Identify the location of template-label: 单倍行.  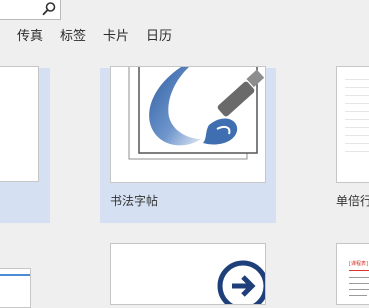
(352, 201).